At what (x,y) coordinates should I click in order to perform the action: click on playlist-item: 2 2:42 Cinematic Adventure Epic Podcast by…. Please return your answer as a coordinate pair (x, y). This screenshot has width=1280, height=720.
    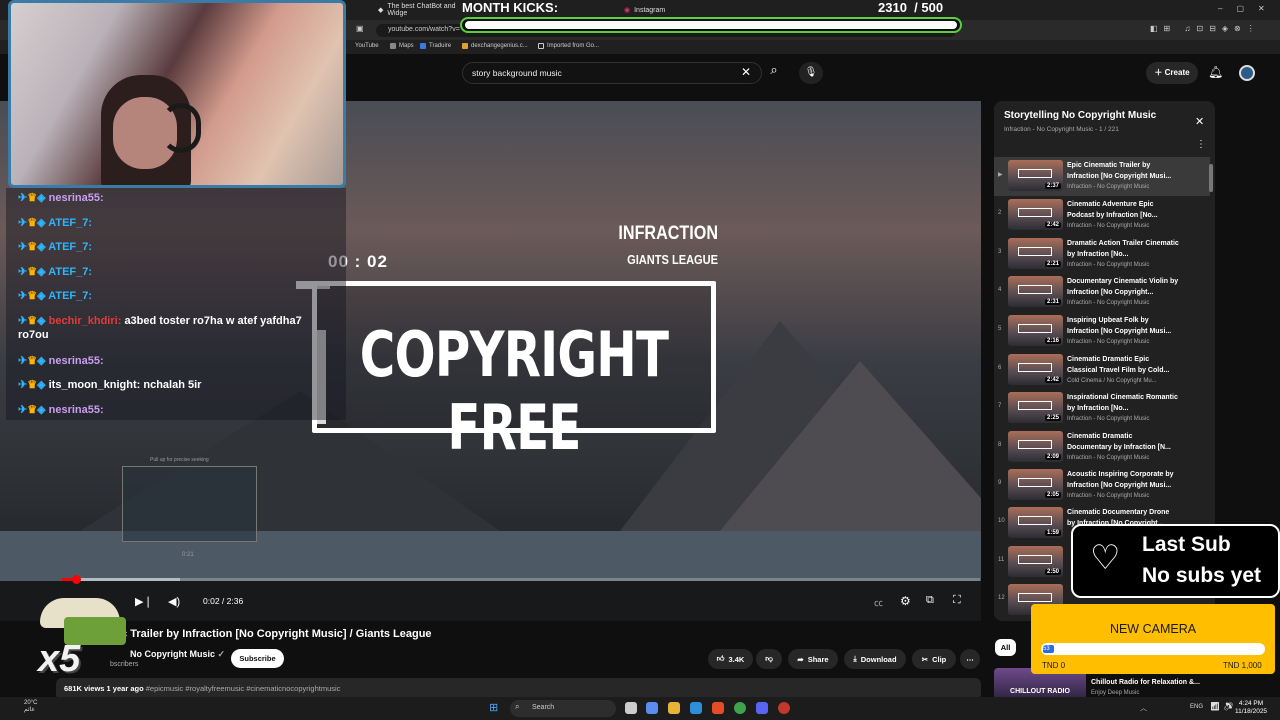
    Looking at the image, I should click on (1102, 214).